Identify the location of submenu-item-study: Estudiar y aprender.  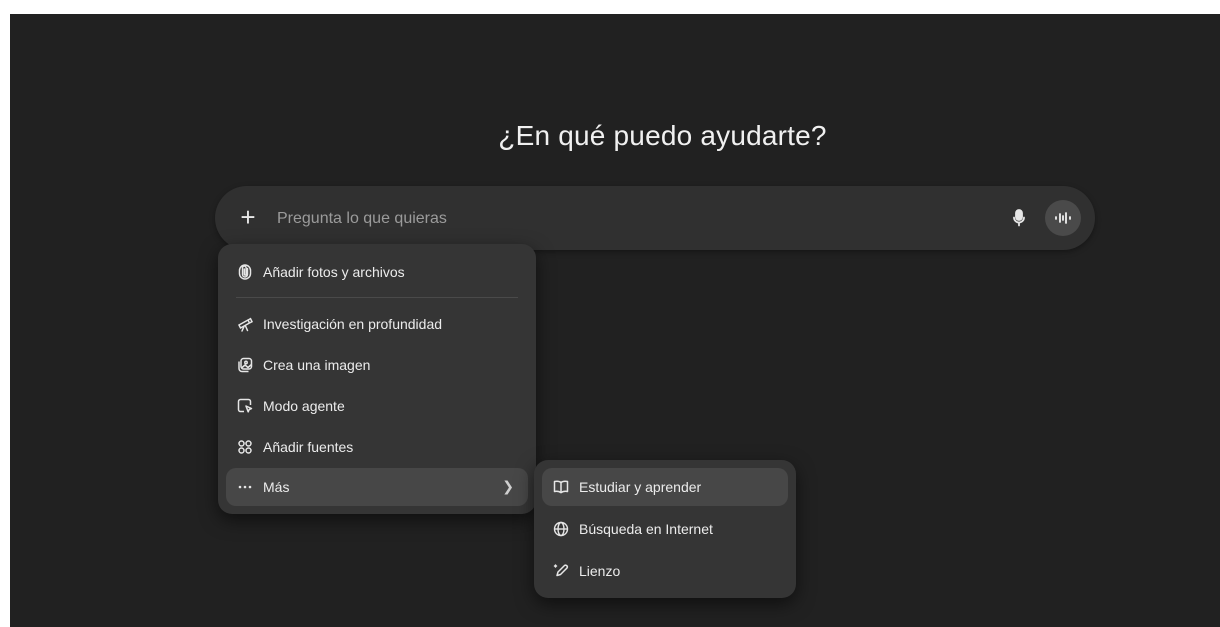
(665, 487).